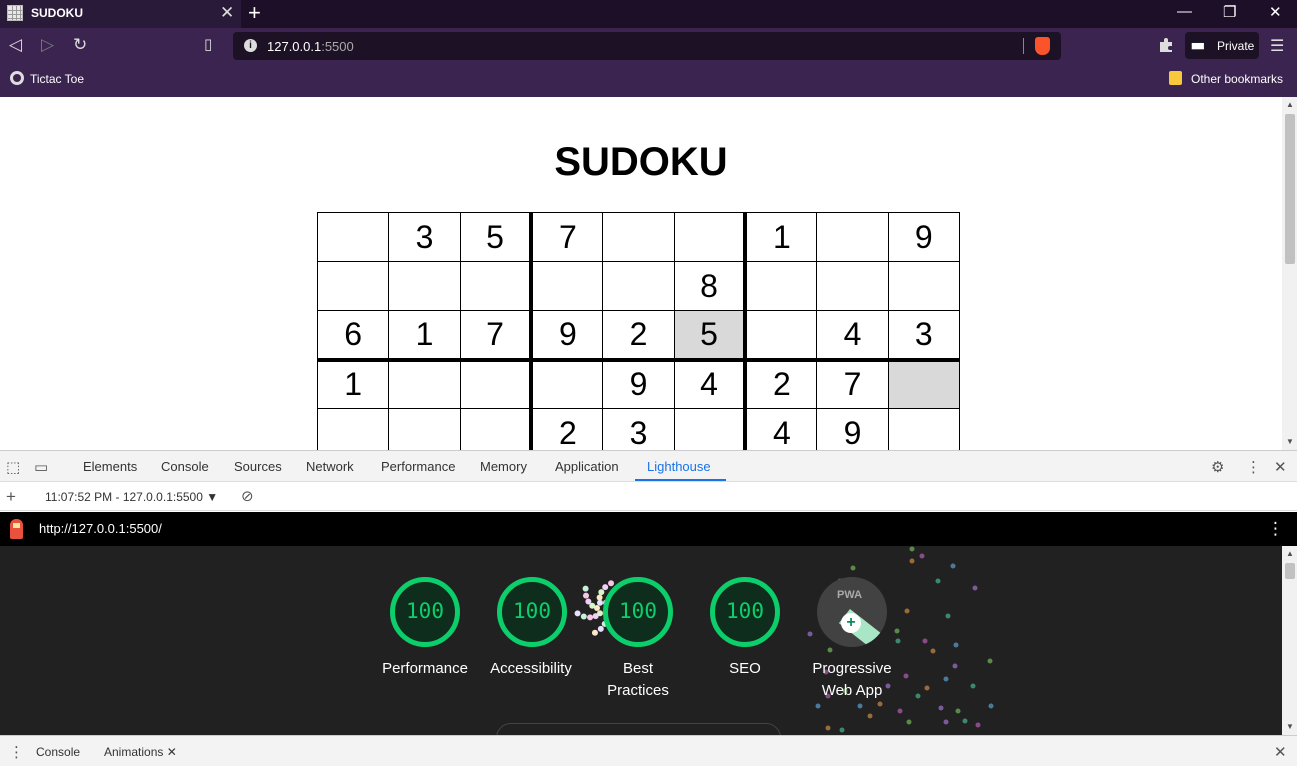 This screenshot has width=1297, height=766. I want to click on site-info-icon: i, so click(250, 45).